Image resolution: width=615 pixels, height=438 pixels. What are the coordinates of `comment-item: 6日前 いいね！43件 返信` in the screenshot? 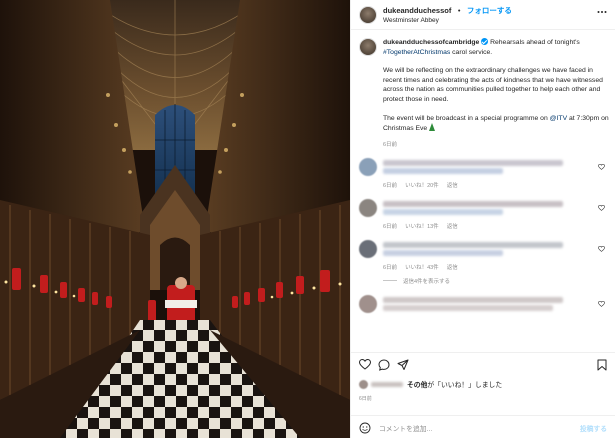 It's located at (484, 255).